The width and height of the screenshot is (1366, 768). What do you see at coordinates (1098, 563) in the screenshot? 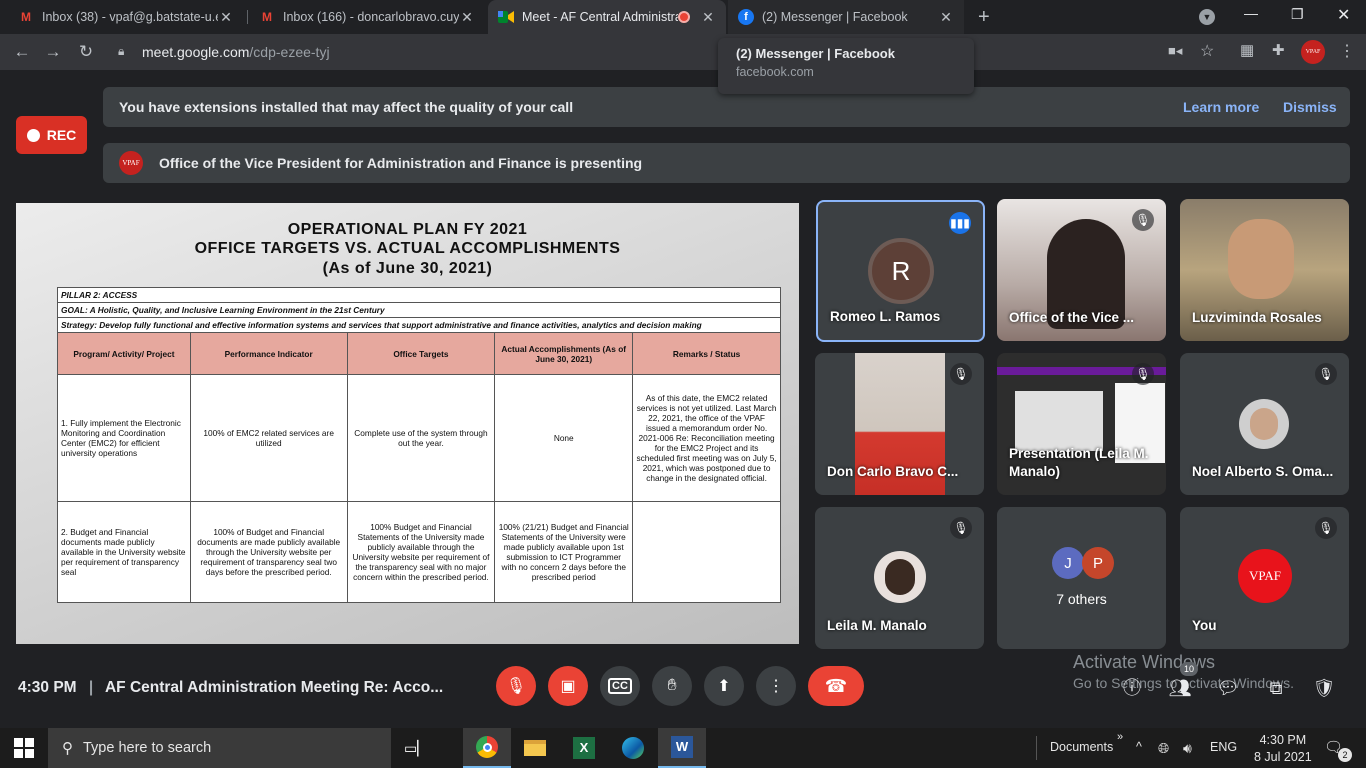
I see `avatar: P` at bounding box center [1098, 563].